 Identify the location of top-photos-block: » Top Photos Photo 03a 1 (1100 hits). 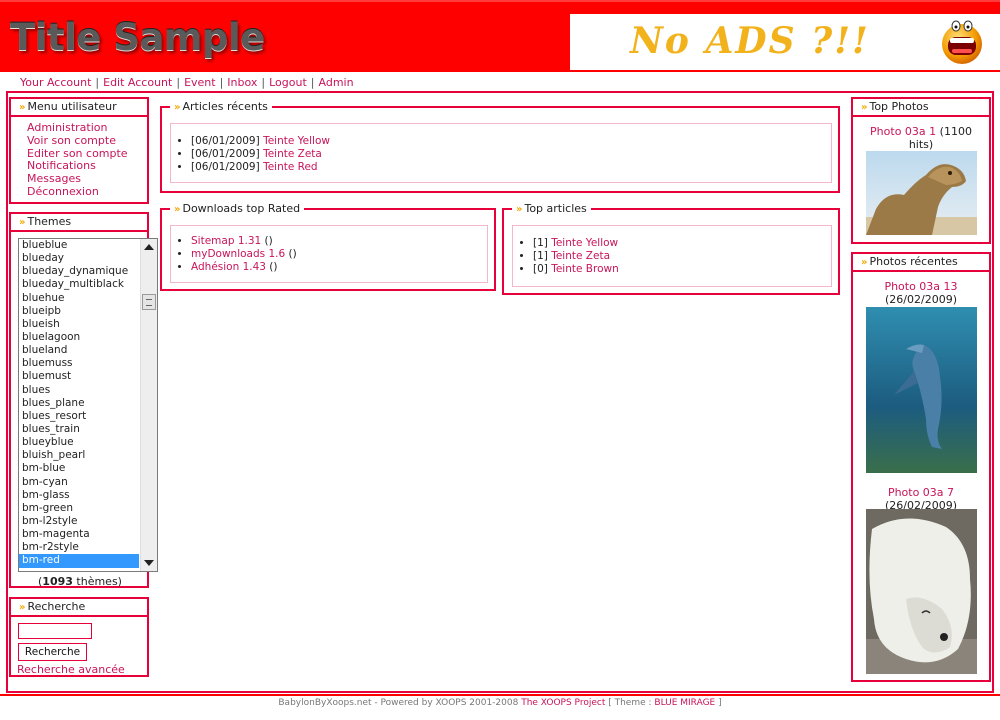
(921, 170).